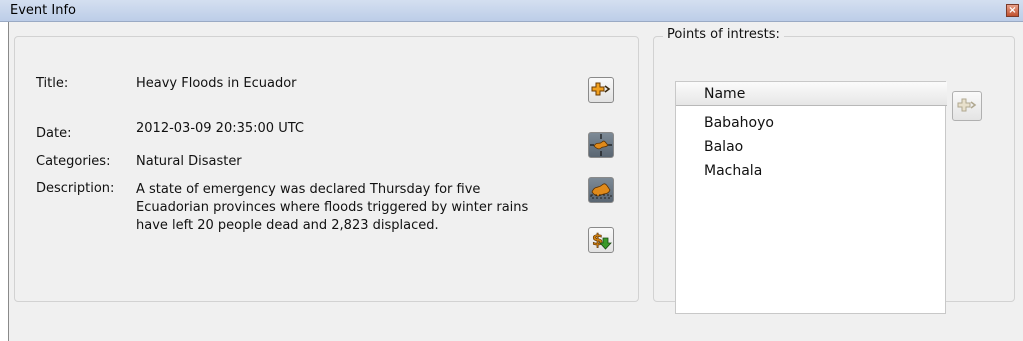 The image size is (1023, 341). I want to click on show-area-button, so click(601, 190).